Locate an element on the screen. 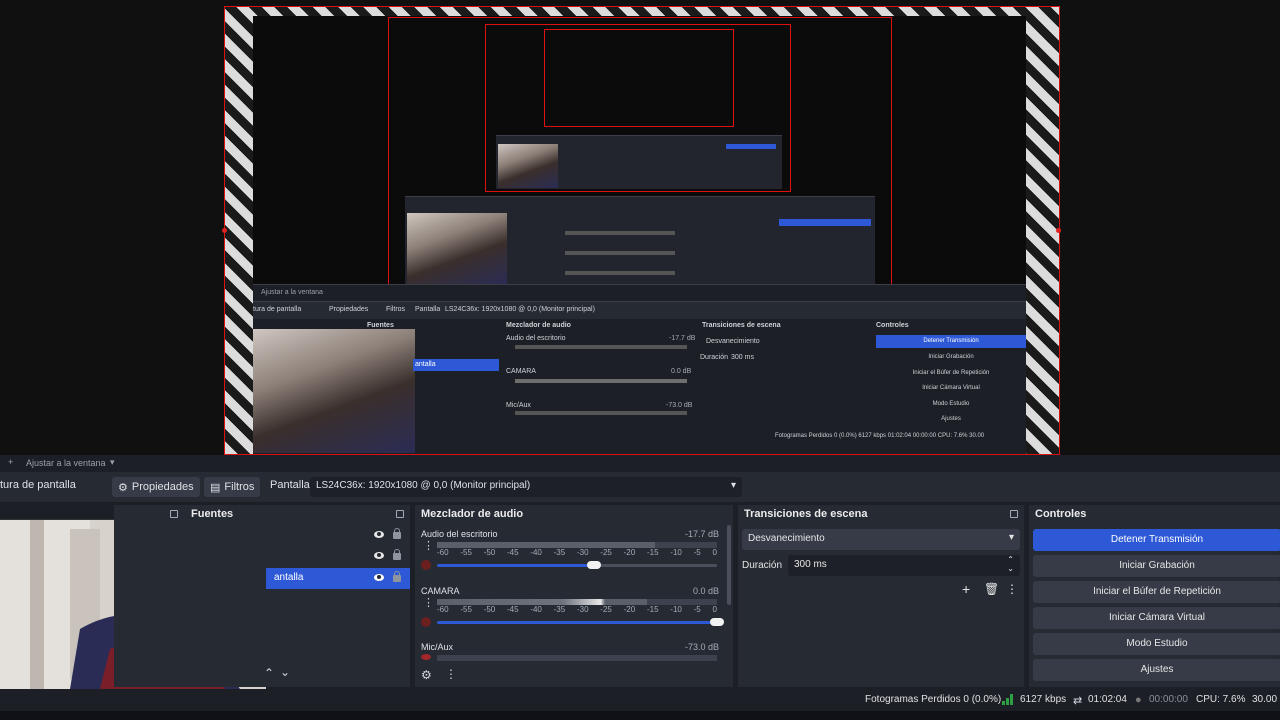  nested-mixer-ch1-db: -17.7 dB is located at coordinates (682, 338).